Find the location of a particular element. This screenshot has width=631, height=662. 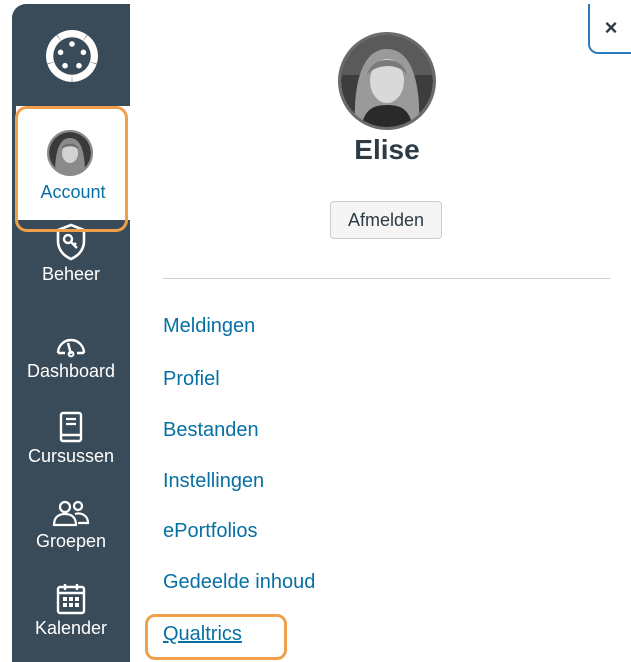

user-name: Elise is located at coordinates (387, 149).